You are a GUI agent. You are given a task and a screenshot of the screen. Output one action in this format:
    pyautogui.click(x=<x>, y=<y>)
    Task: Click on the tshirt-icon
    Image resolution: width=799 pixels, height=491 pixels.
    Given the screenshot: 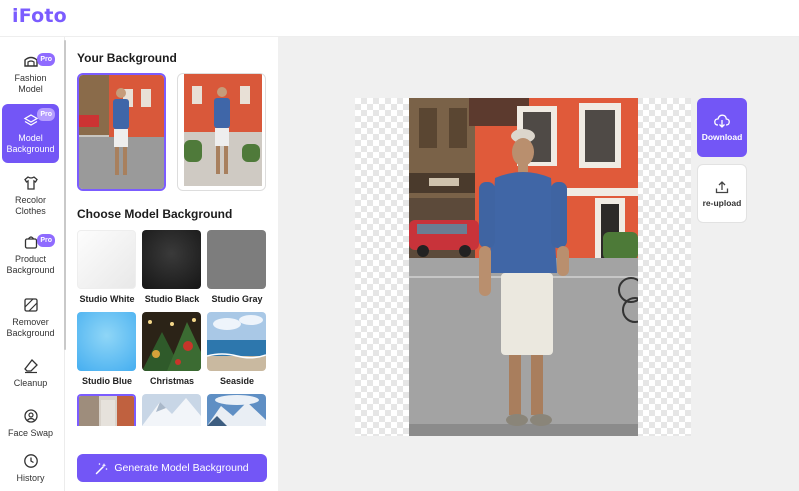 What is the action you would take?
    pyautogui.click(x=30, y=183)
    